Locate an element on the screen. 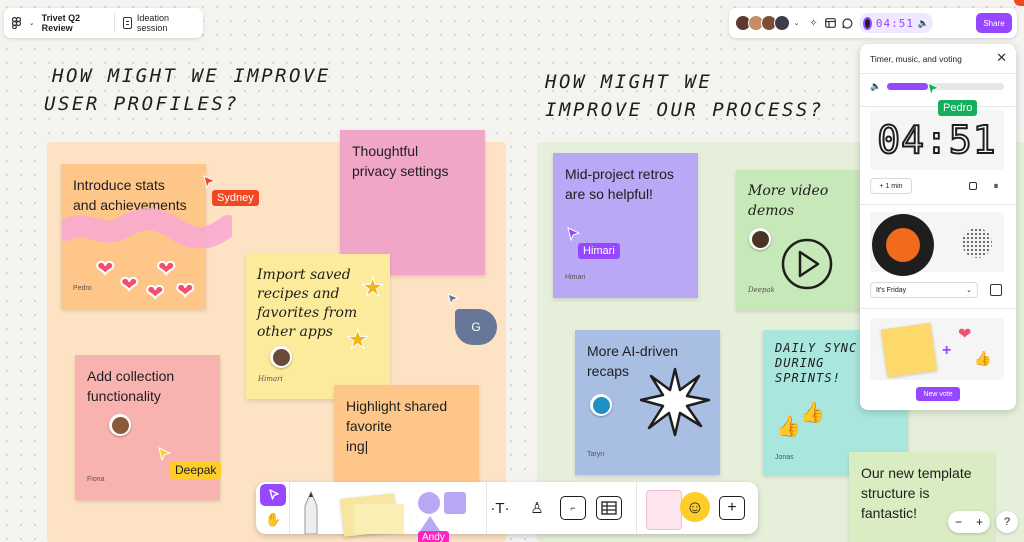  timer-display: 04:51 is located at coordinates (937, 140).